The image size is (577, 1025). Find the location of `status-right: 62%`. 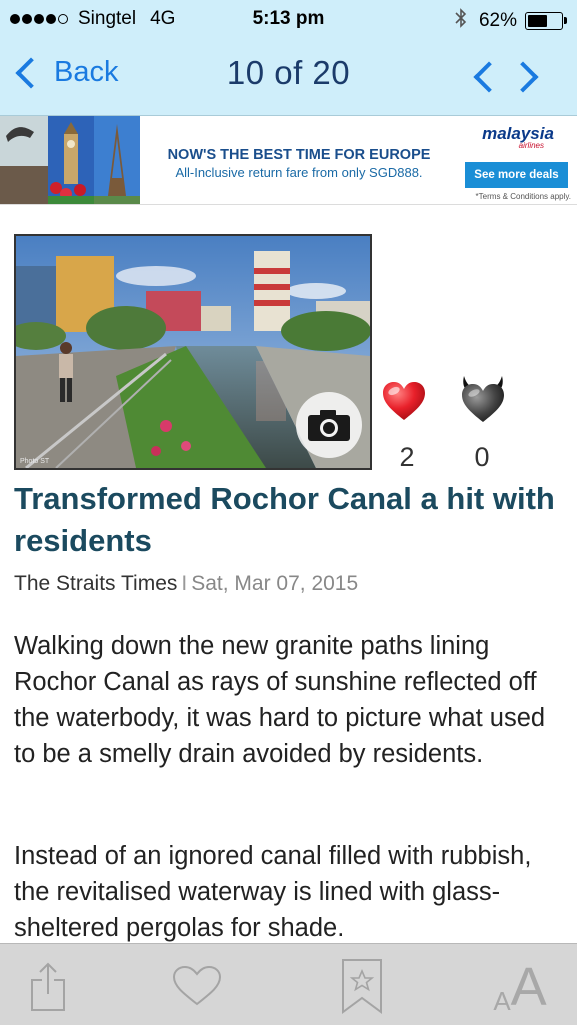

status-right: 62% is located at coordinates (511, 20).